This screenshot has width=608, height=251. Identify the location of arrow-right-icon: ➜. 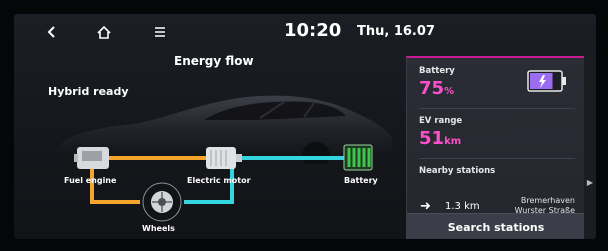
(425, 206).